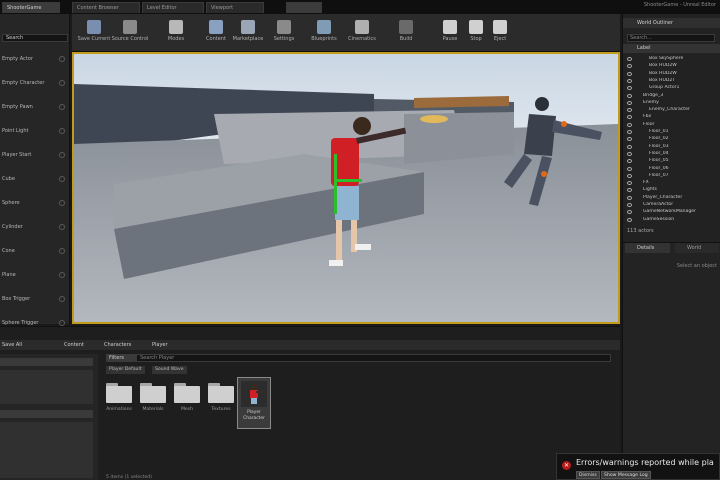  I want to click on place-actor-item: Cube, so click(35, 179).